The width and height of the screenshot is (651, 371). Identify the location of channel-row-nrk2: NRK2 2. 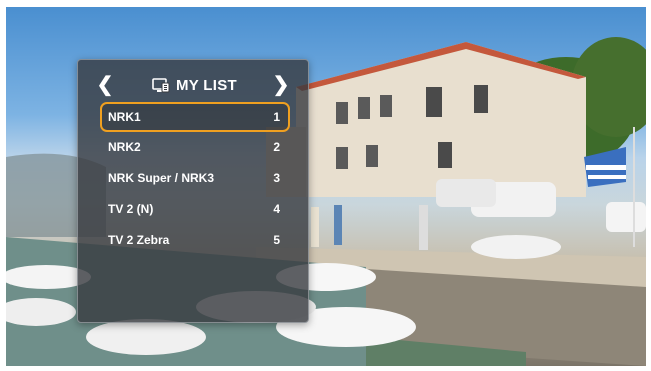
(195, 147).